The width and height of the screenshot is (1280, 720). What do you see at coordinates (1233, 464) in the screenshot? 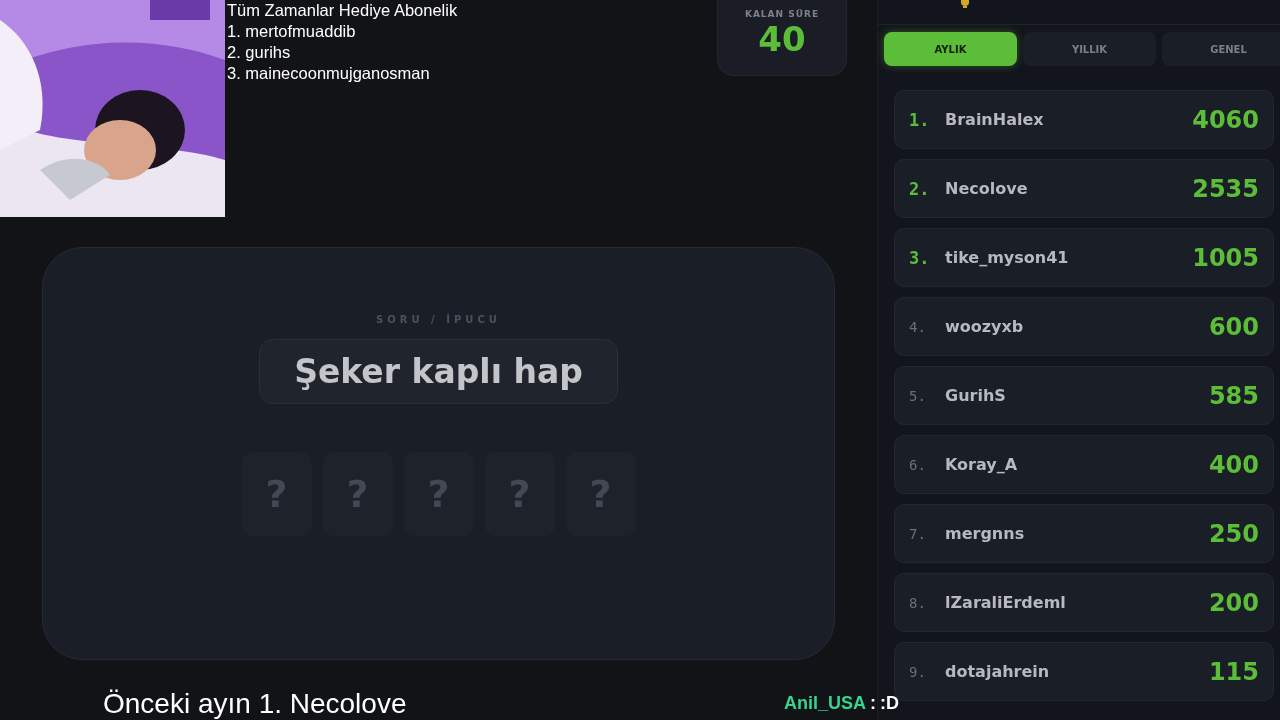
I see `player-score: 400` at bounding box center [1233, 464].